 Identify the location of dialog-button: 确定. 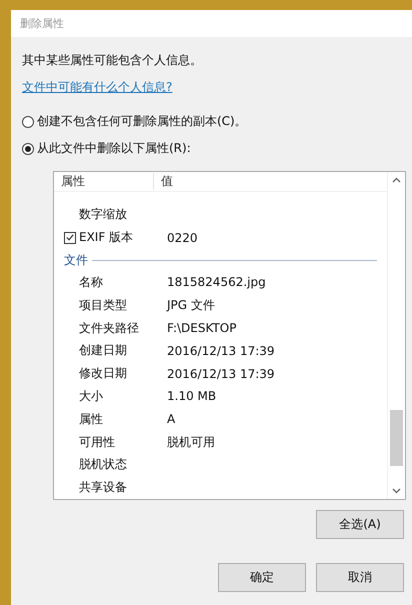
(262, 577).